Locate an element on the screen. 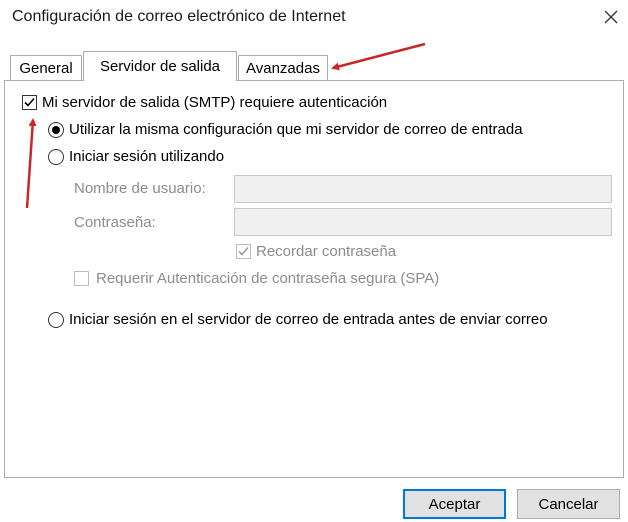 This screenshot has height=522, width=628. remember-password-option: Recordar contraseña is located at coordinates (316, 251).